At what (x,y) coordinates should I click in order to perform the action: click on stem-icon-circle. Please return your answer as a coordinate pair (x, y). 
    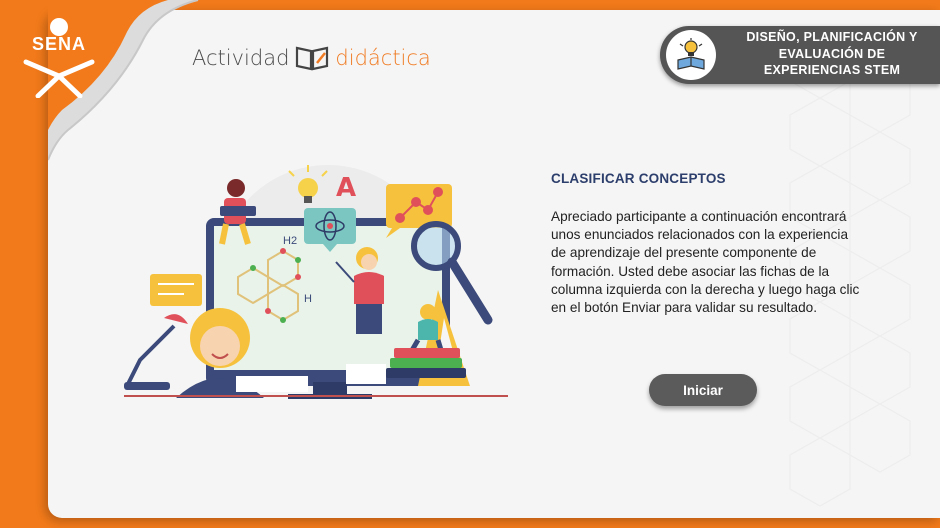
    Looking at the image, I should click on (691, 55).